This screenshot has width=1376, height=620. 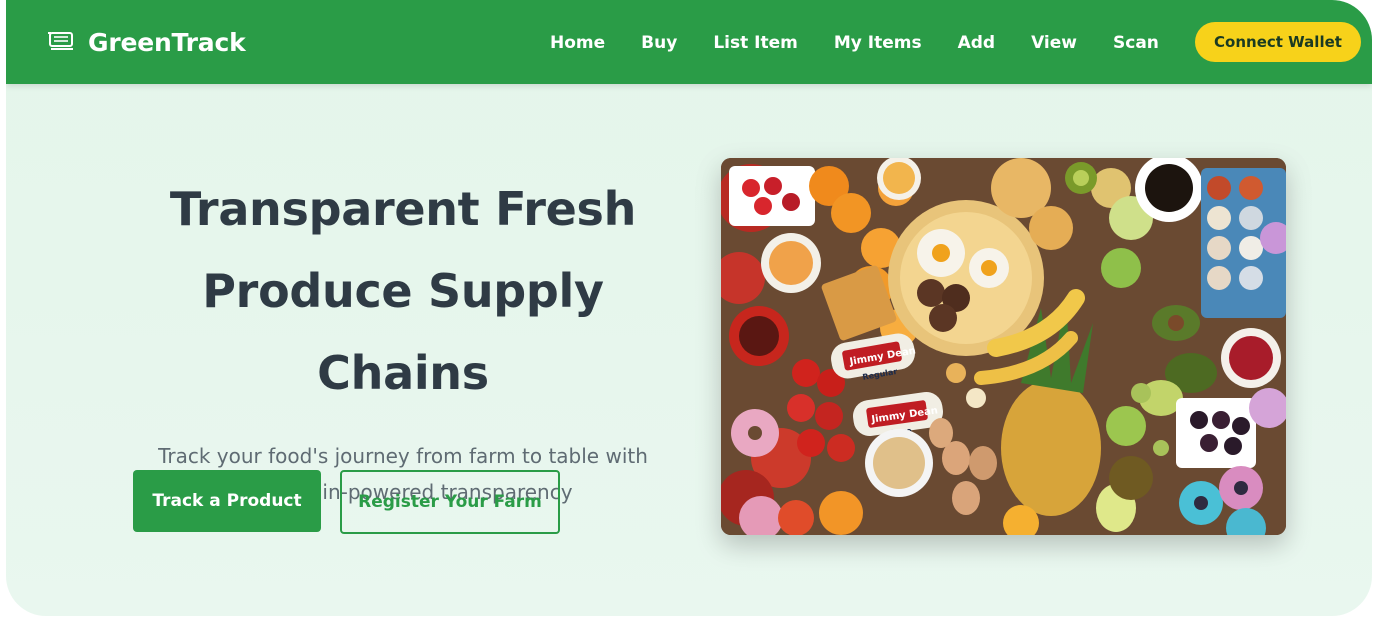 I want to click on hero-title-line1: Transparent Fresh, so click(x=403, y=209).